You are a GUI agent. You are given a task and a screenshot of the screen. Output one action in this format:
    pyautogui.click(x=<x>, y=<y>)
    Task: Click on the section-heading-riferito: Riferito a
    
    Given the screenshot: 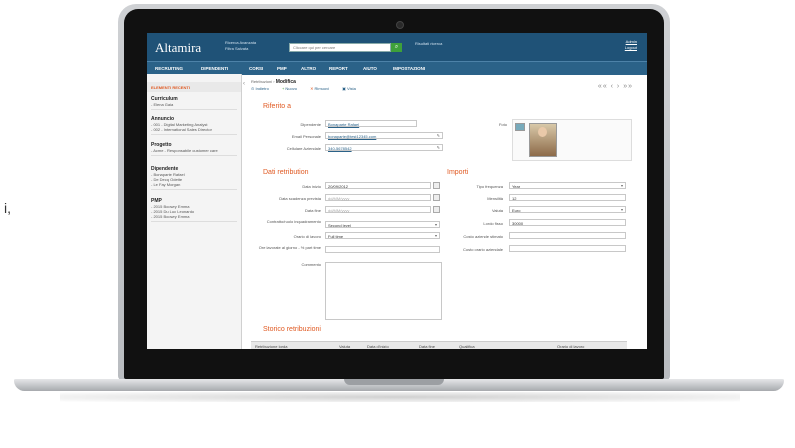 What is the action you would take?
    pyautogui.click(x=277, y=106)
    